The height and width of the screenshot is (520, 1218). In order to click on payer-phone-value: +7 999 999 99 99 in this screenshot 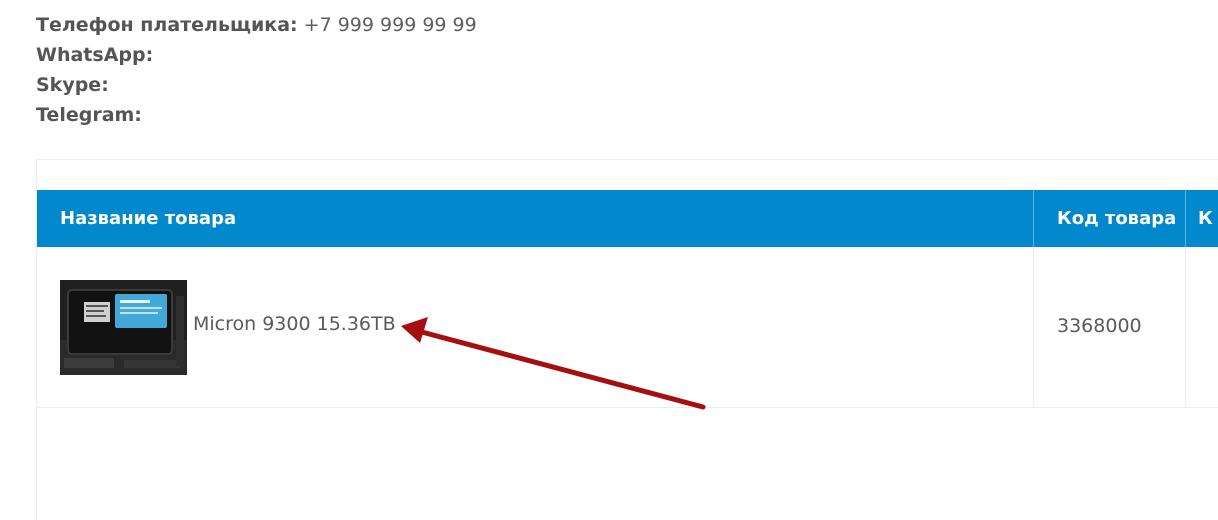, I will do `click(390, 25)`.